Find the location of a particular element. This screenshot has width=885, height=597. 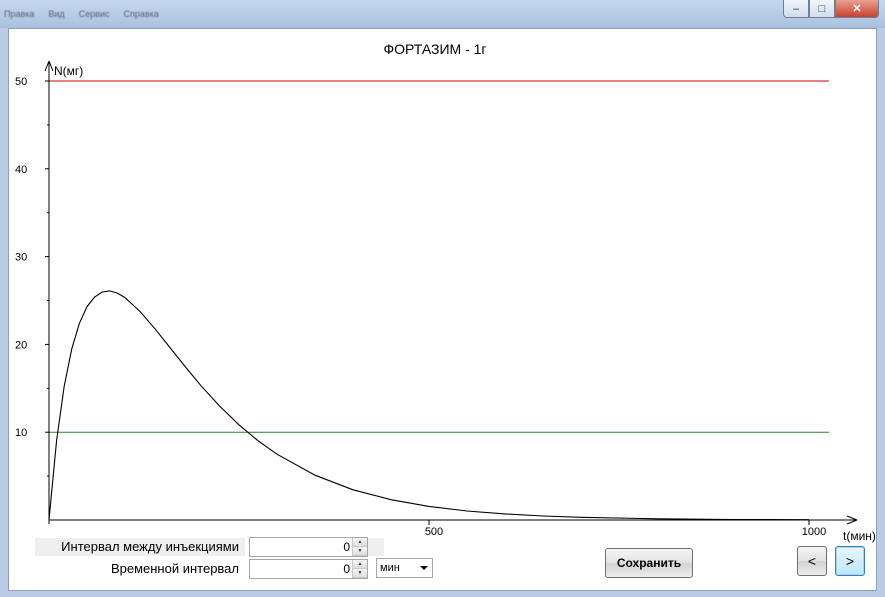

time-unit-value: мин is located at coordinates (390, 568).